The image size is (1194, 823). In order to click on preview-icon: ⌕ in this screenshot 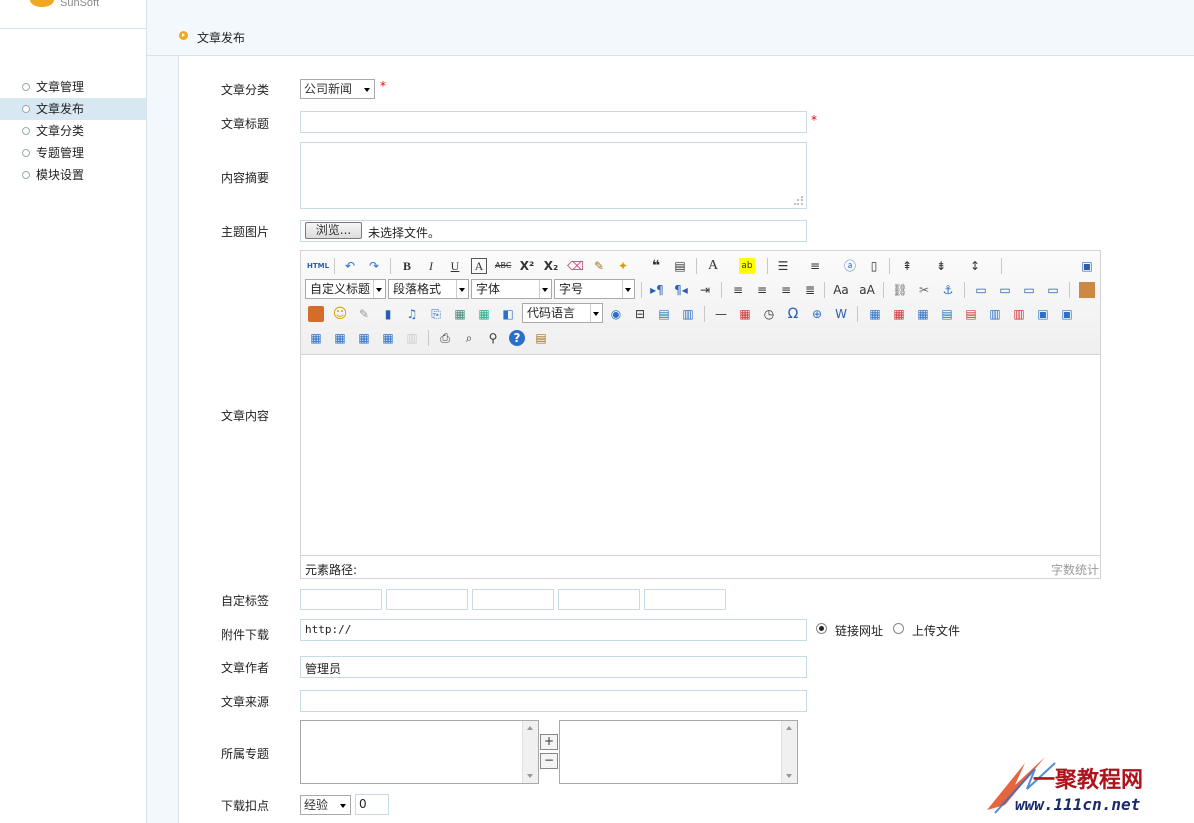, I will do `click(469, 338)`.